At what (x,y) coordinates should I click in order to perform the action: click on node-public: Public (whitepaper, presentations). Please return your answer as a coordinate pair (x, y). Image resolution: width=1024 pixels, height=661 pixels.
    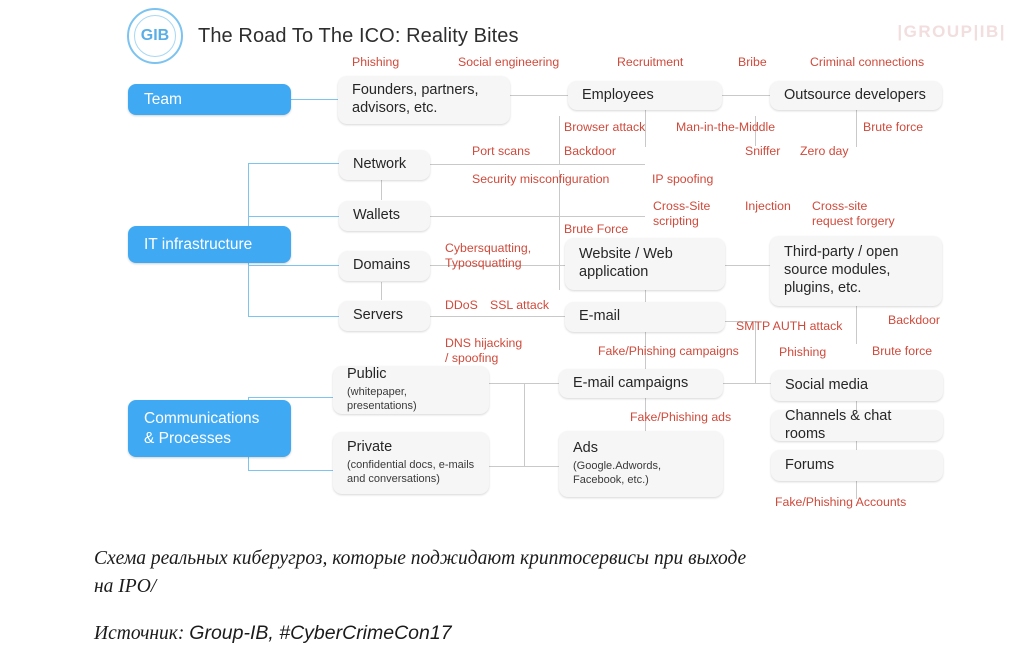
    Looking at the image, I should click on (411, 390).